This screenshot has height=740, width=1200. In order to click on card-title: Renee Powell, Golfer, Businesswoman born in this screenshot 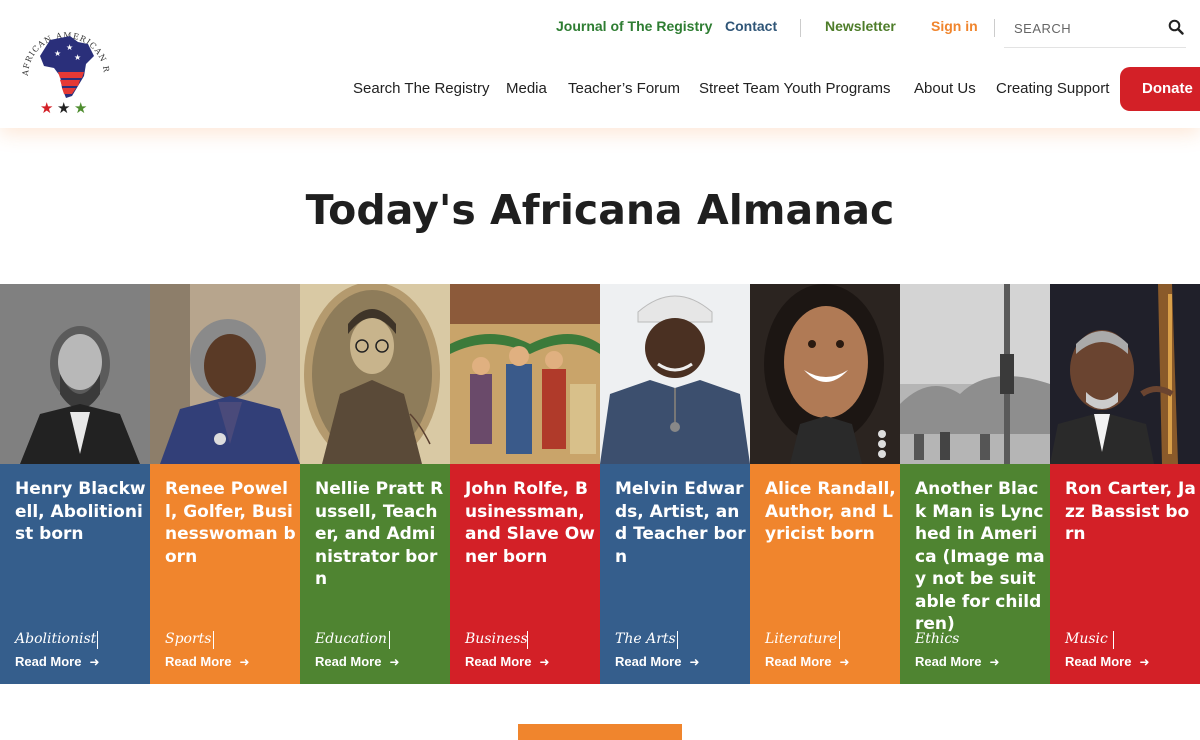, I will do `click(231, 523)`.